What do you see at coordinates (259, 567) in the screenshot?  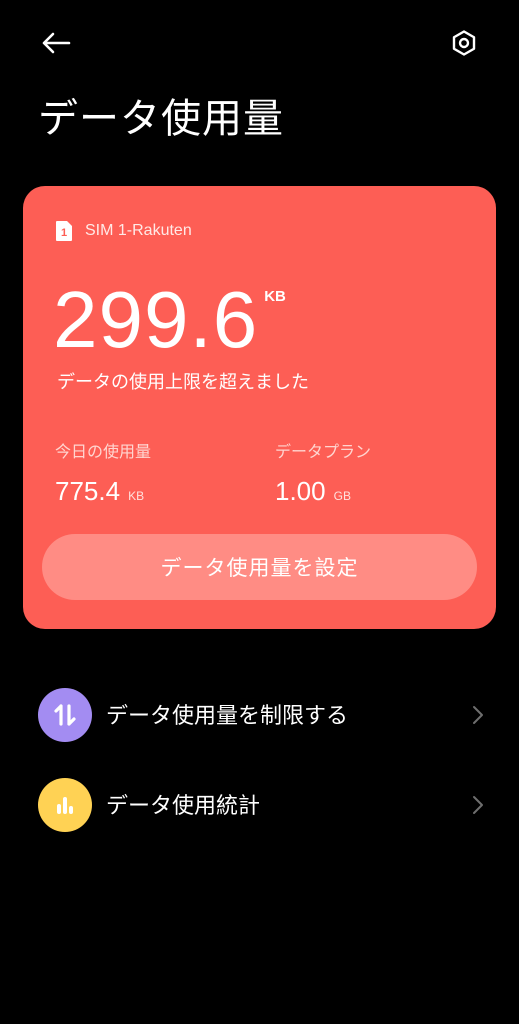 I see `set-data-usage-button: データ使用量を設定` at bounding box center [259, 567].